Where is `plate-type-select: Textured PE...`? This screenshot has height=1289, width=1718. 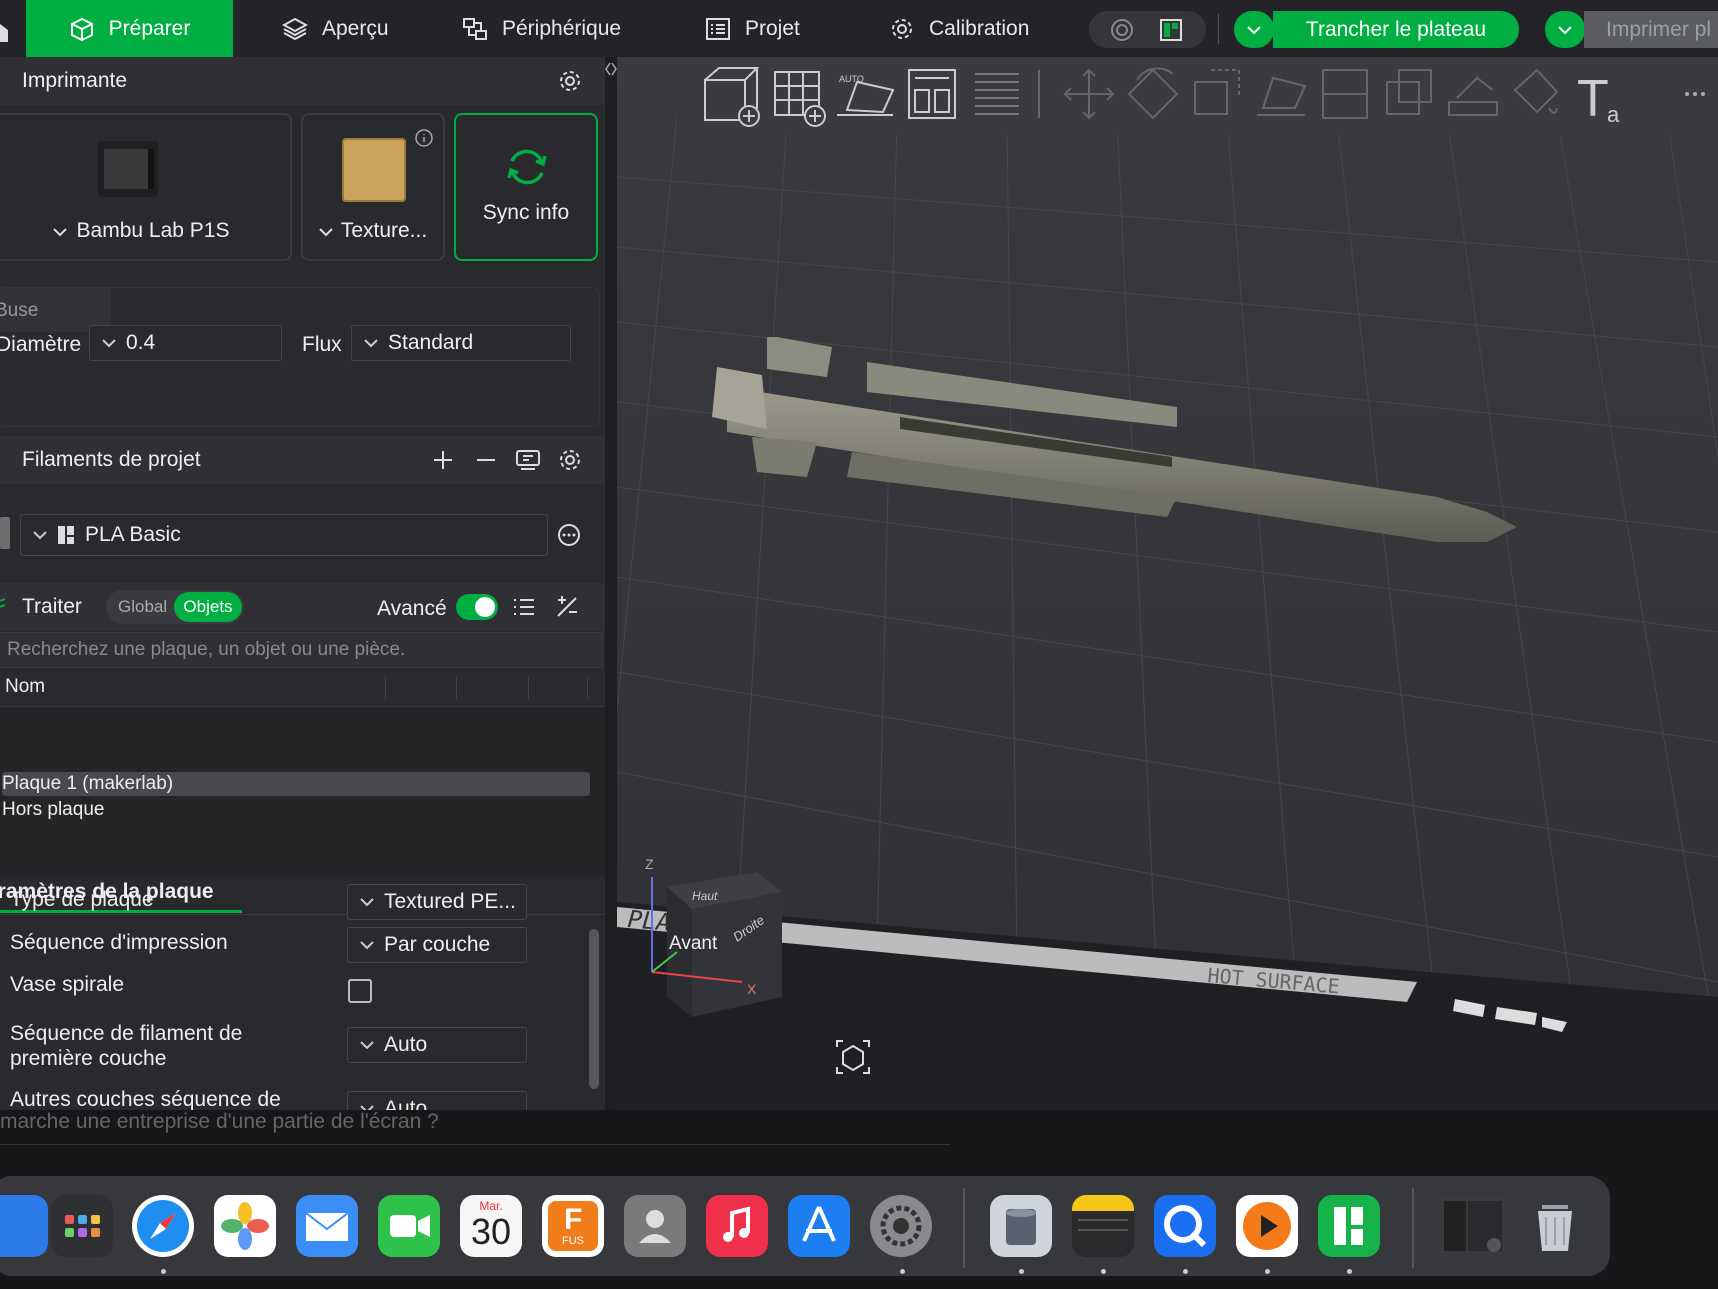
plate-type-select: Textured PE... is located at coordinates (437, 902).